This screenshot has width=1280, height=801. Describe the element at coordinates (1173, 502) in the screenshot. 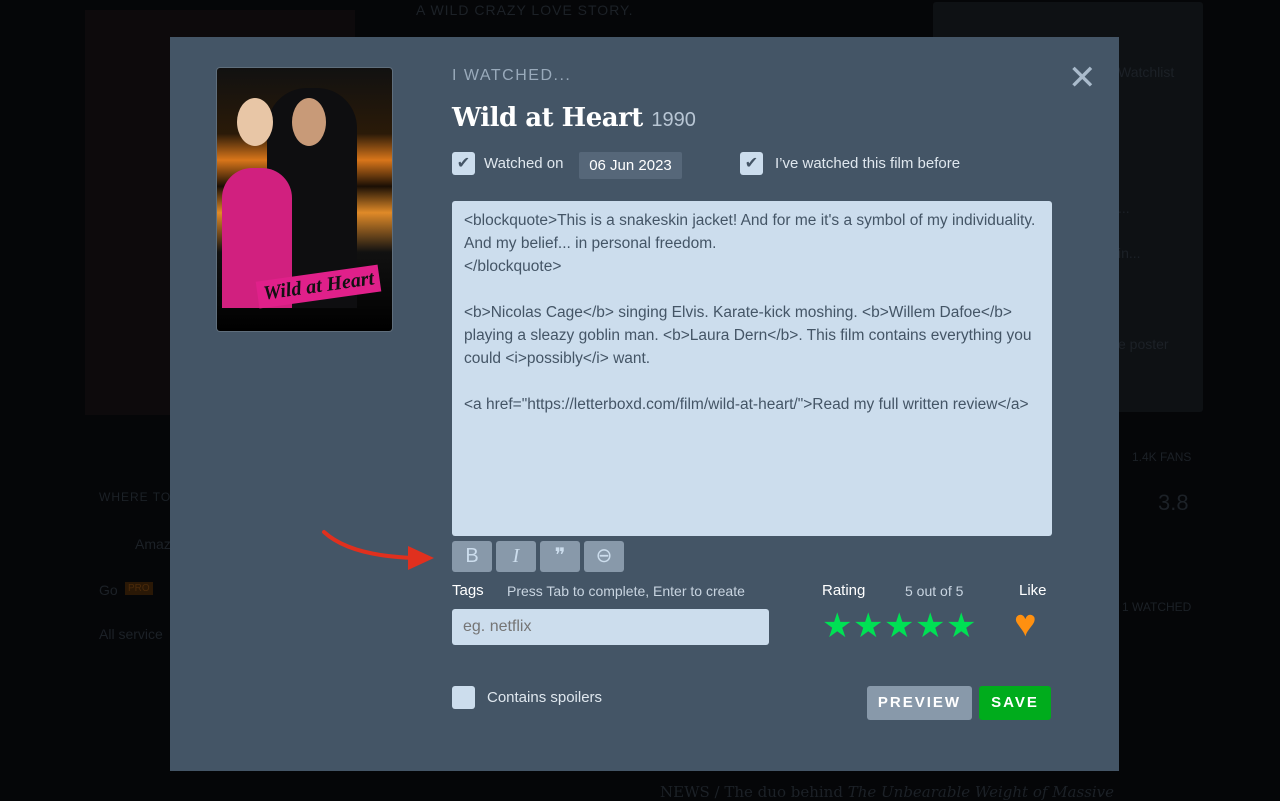

I see `bg-average-rating: 3.8` at that location.